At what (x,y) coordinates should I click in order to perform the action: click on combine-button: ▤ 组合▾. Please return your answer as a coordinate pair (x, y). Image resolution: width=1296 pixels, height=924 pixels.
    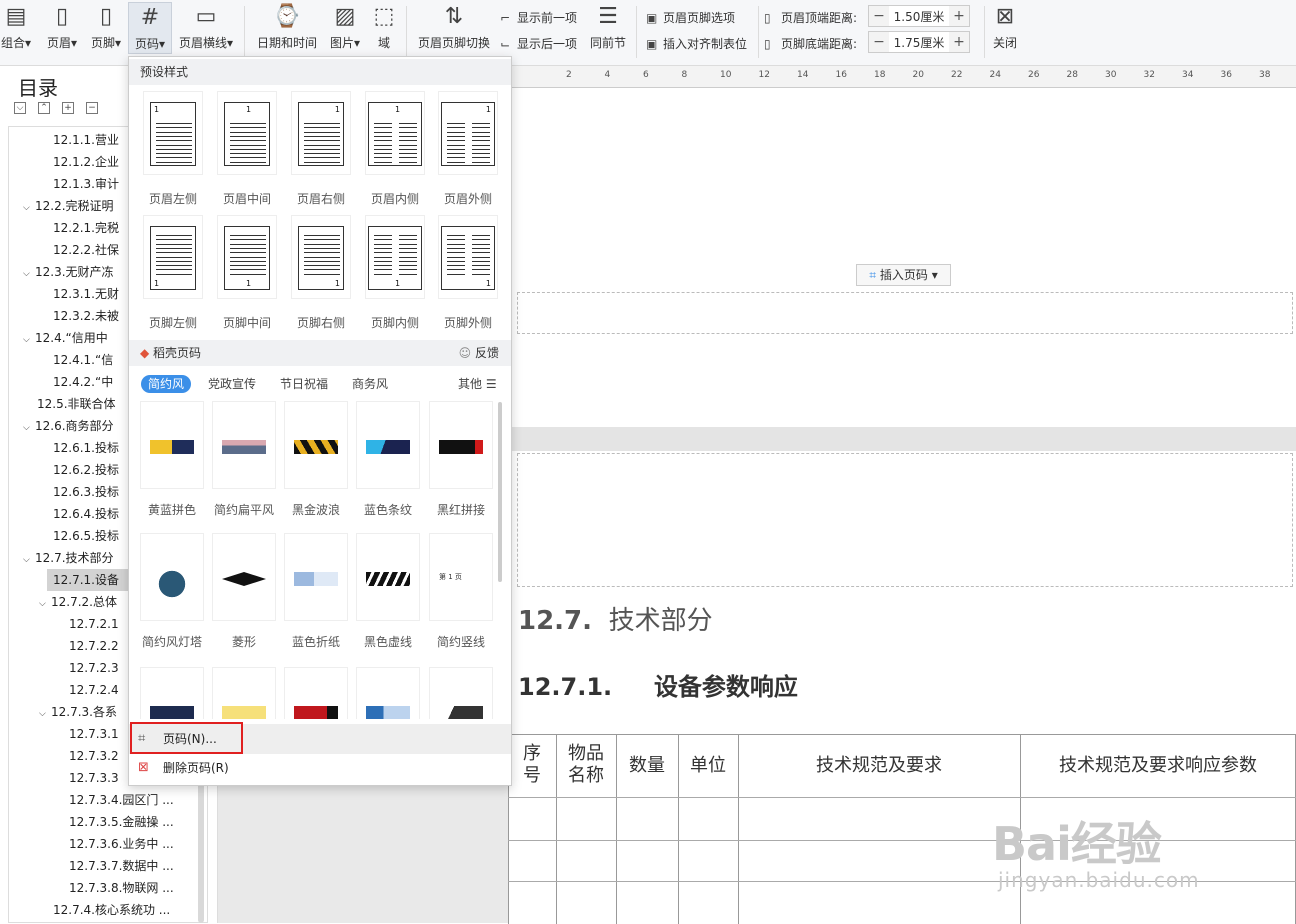
    Looking at the image, I should click on (18, 27).